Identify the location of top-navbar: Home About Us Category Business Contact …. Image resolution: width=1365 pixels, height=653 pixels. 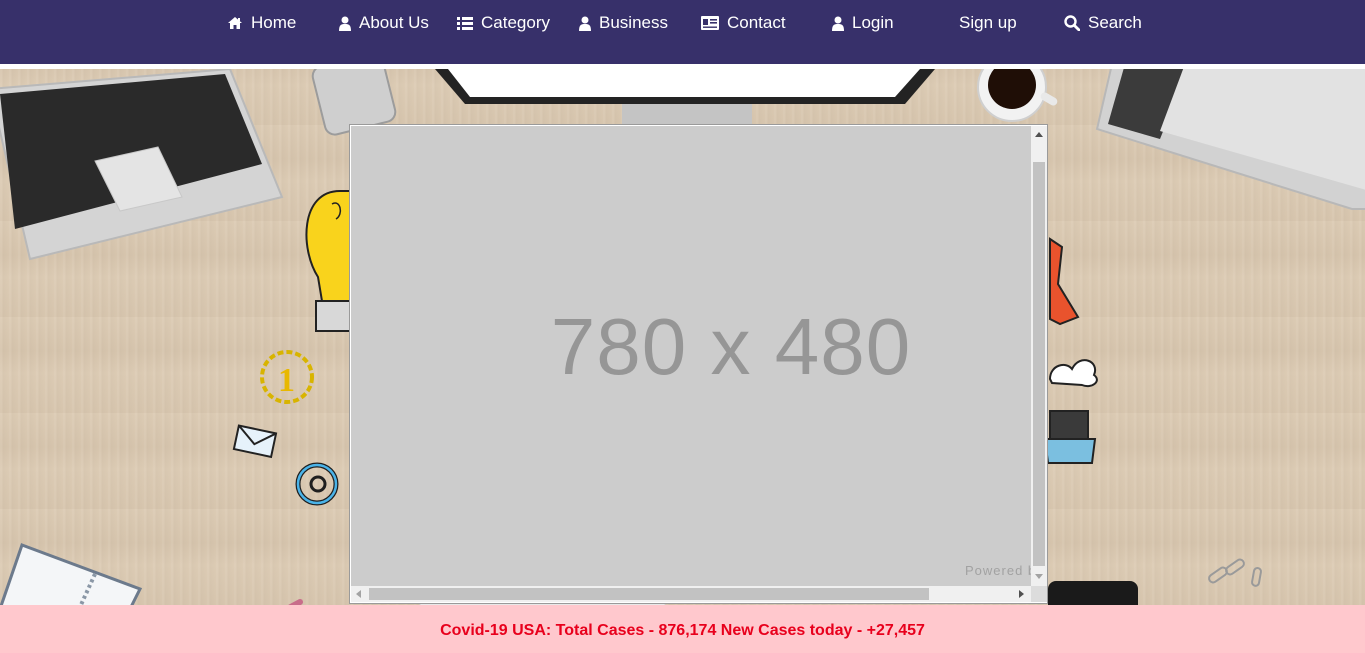
(682, 32).